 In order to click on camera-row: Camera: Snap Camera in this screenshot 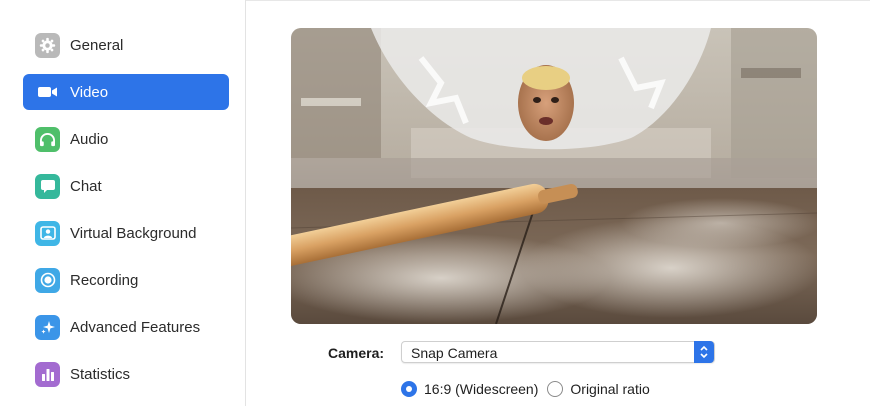, I will do `click(521, 353)`.